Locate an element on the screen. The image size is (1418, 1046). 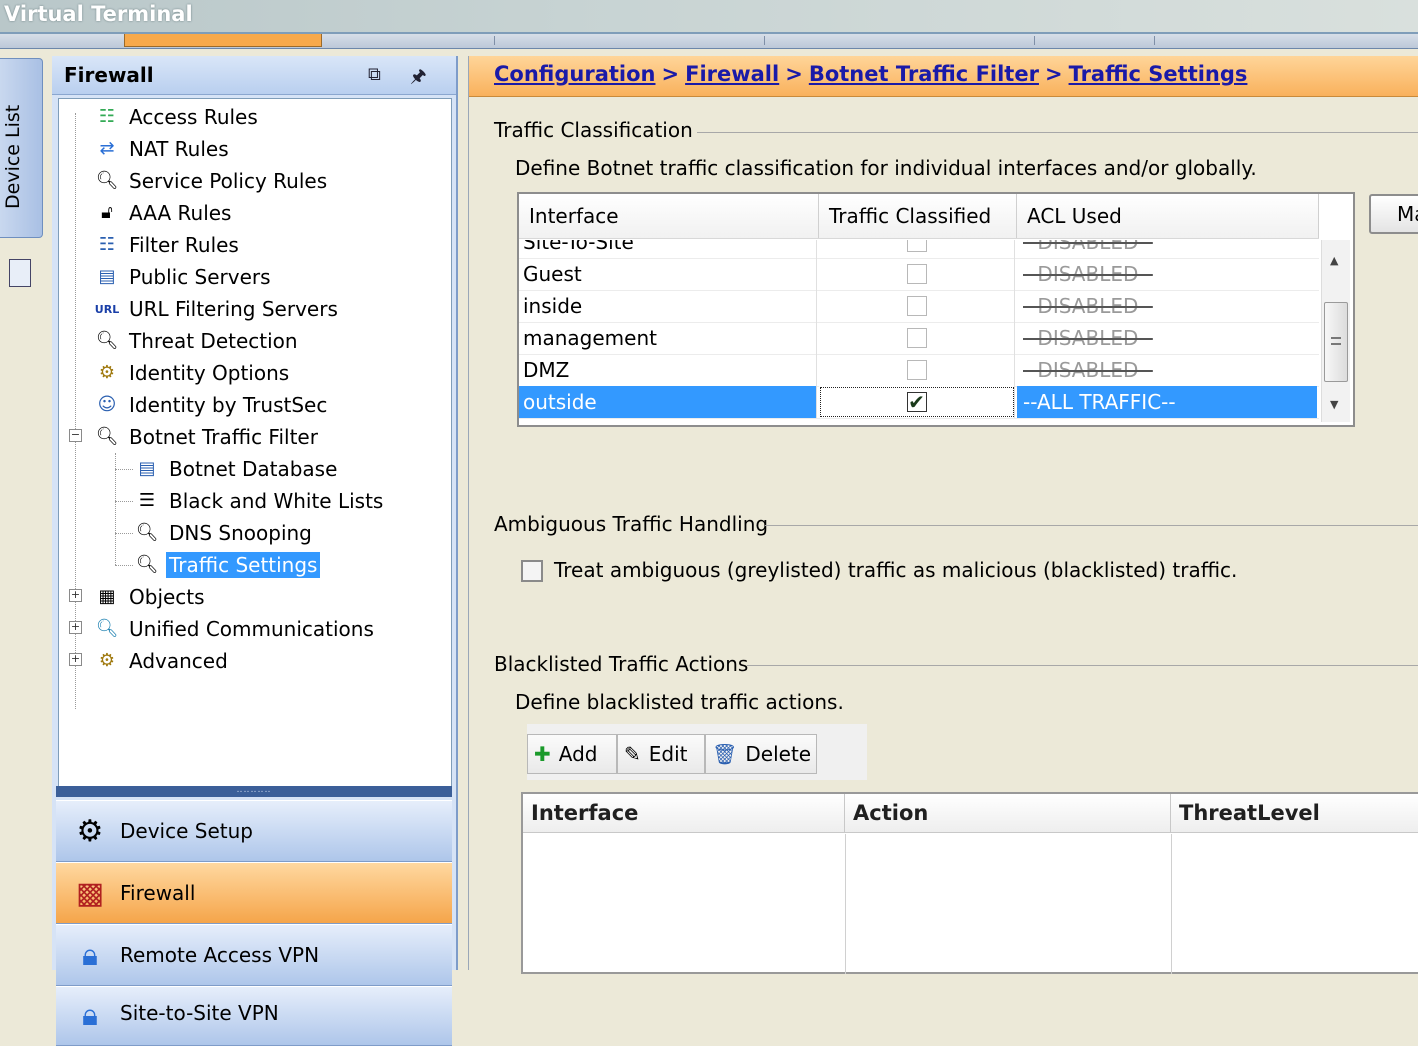
tree-item-label: Service Policy Rules is located at coordinates (228, 181).